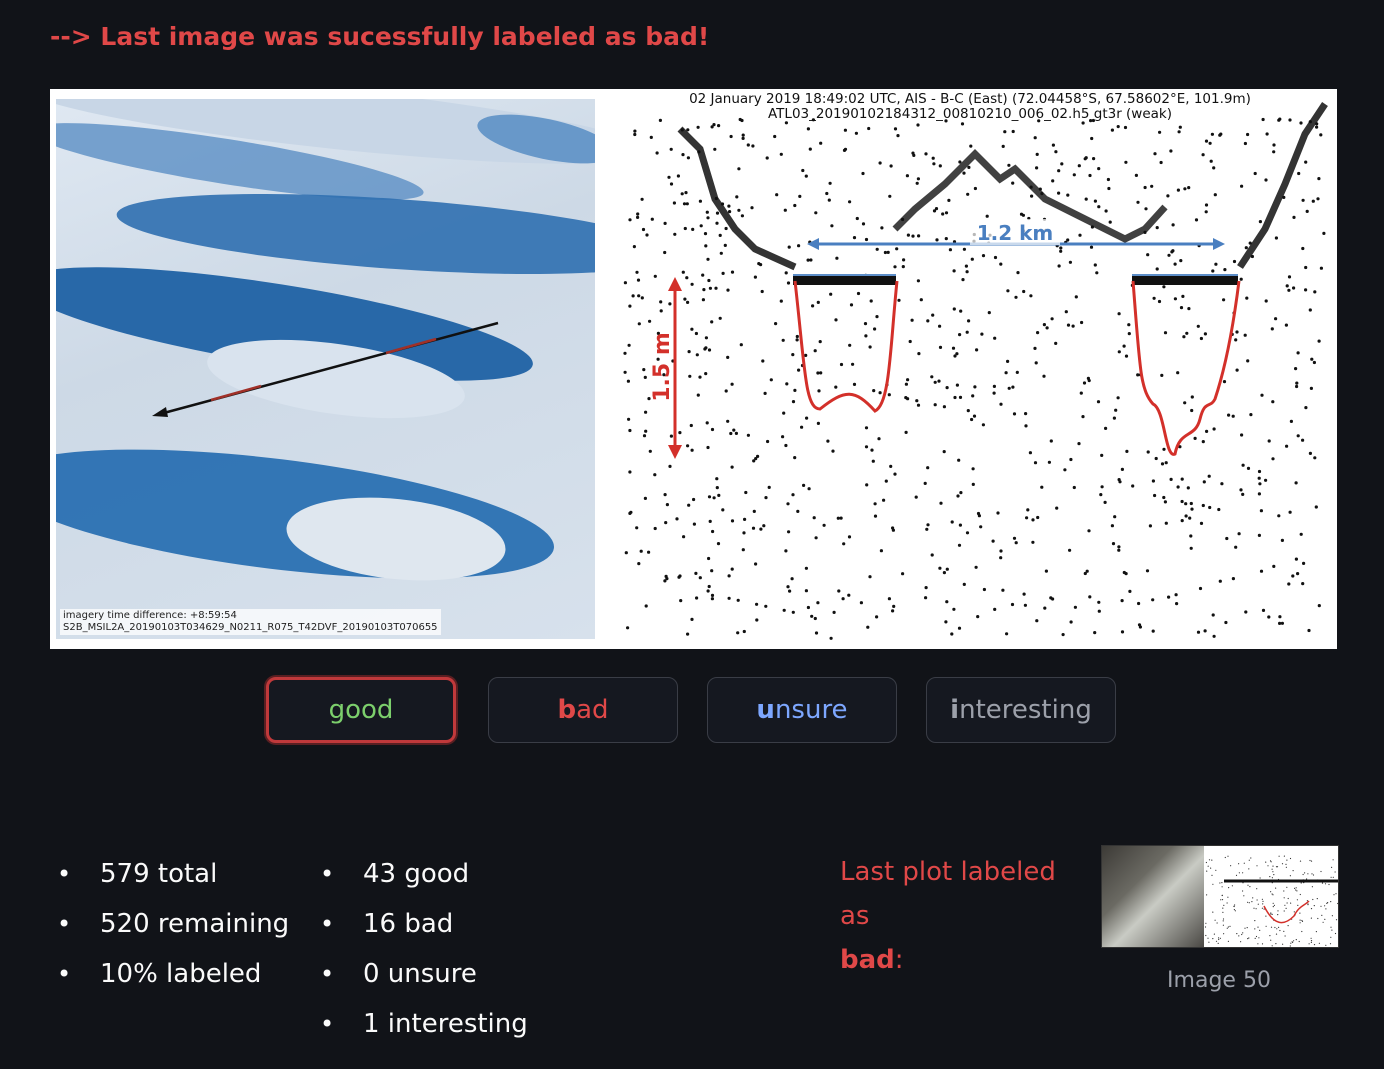 This screenshot has height=1069, width=1384. What do you see at coordinates (361, 710) in the screenshot?
I see `good-button: good` at bounding box center [361, 710].